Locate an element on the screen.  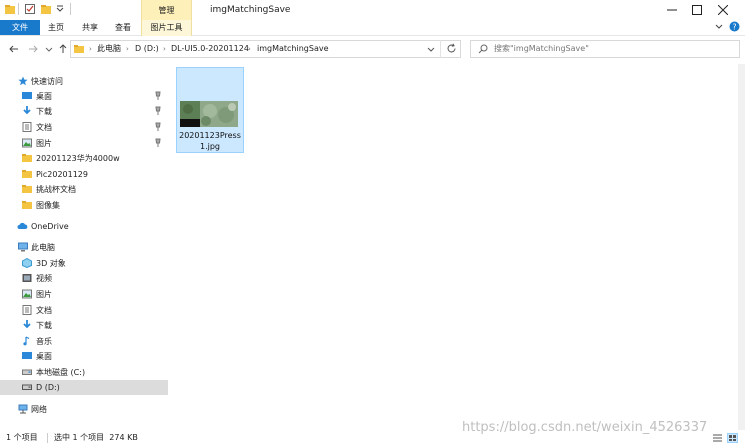
tab-picture-tools: 图片工具 is located at coordinates (166, 28).